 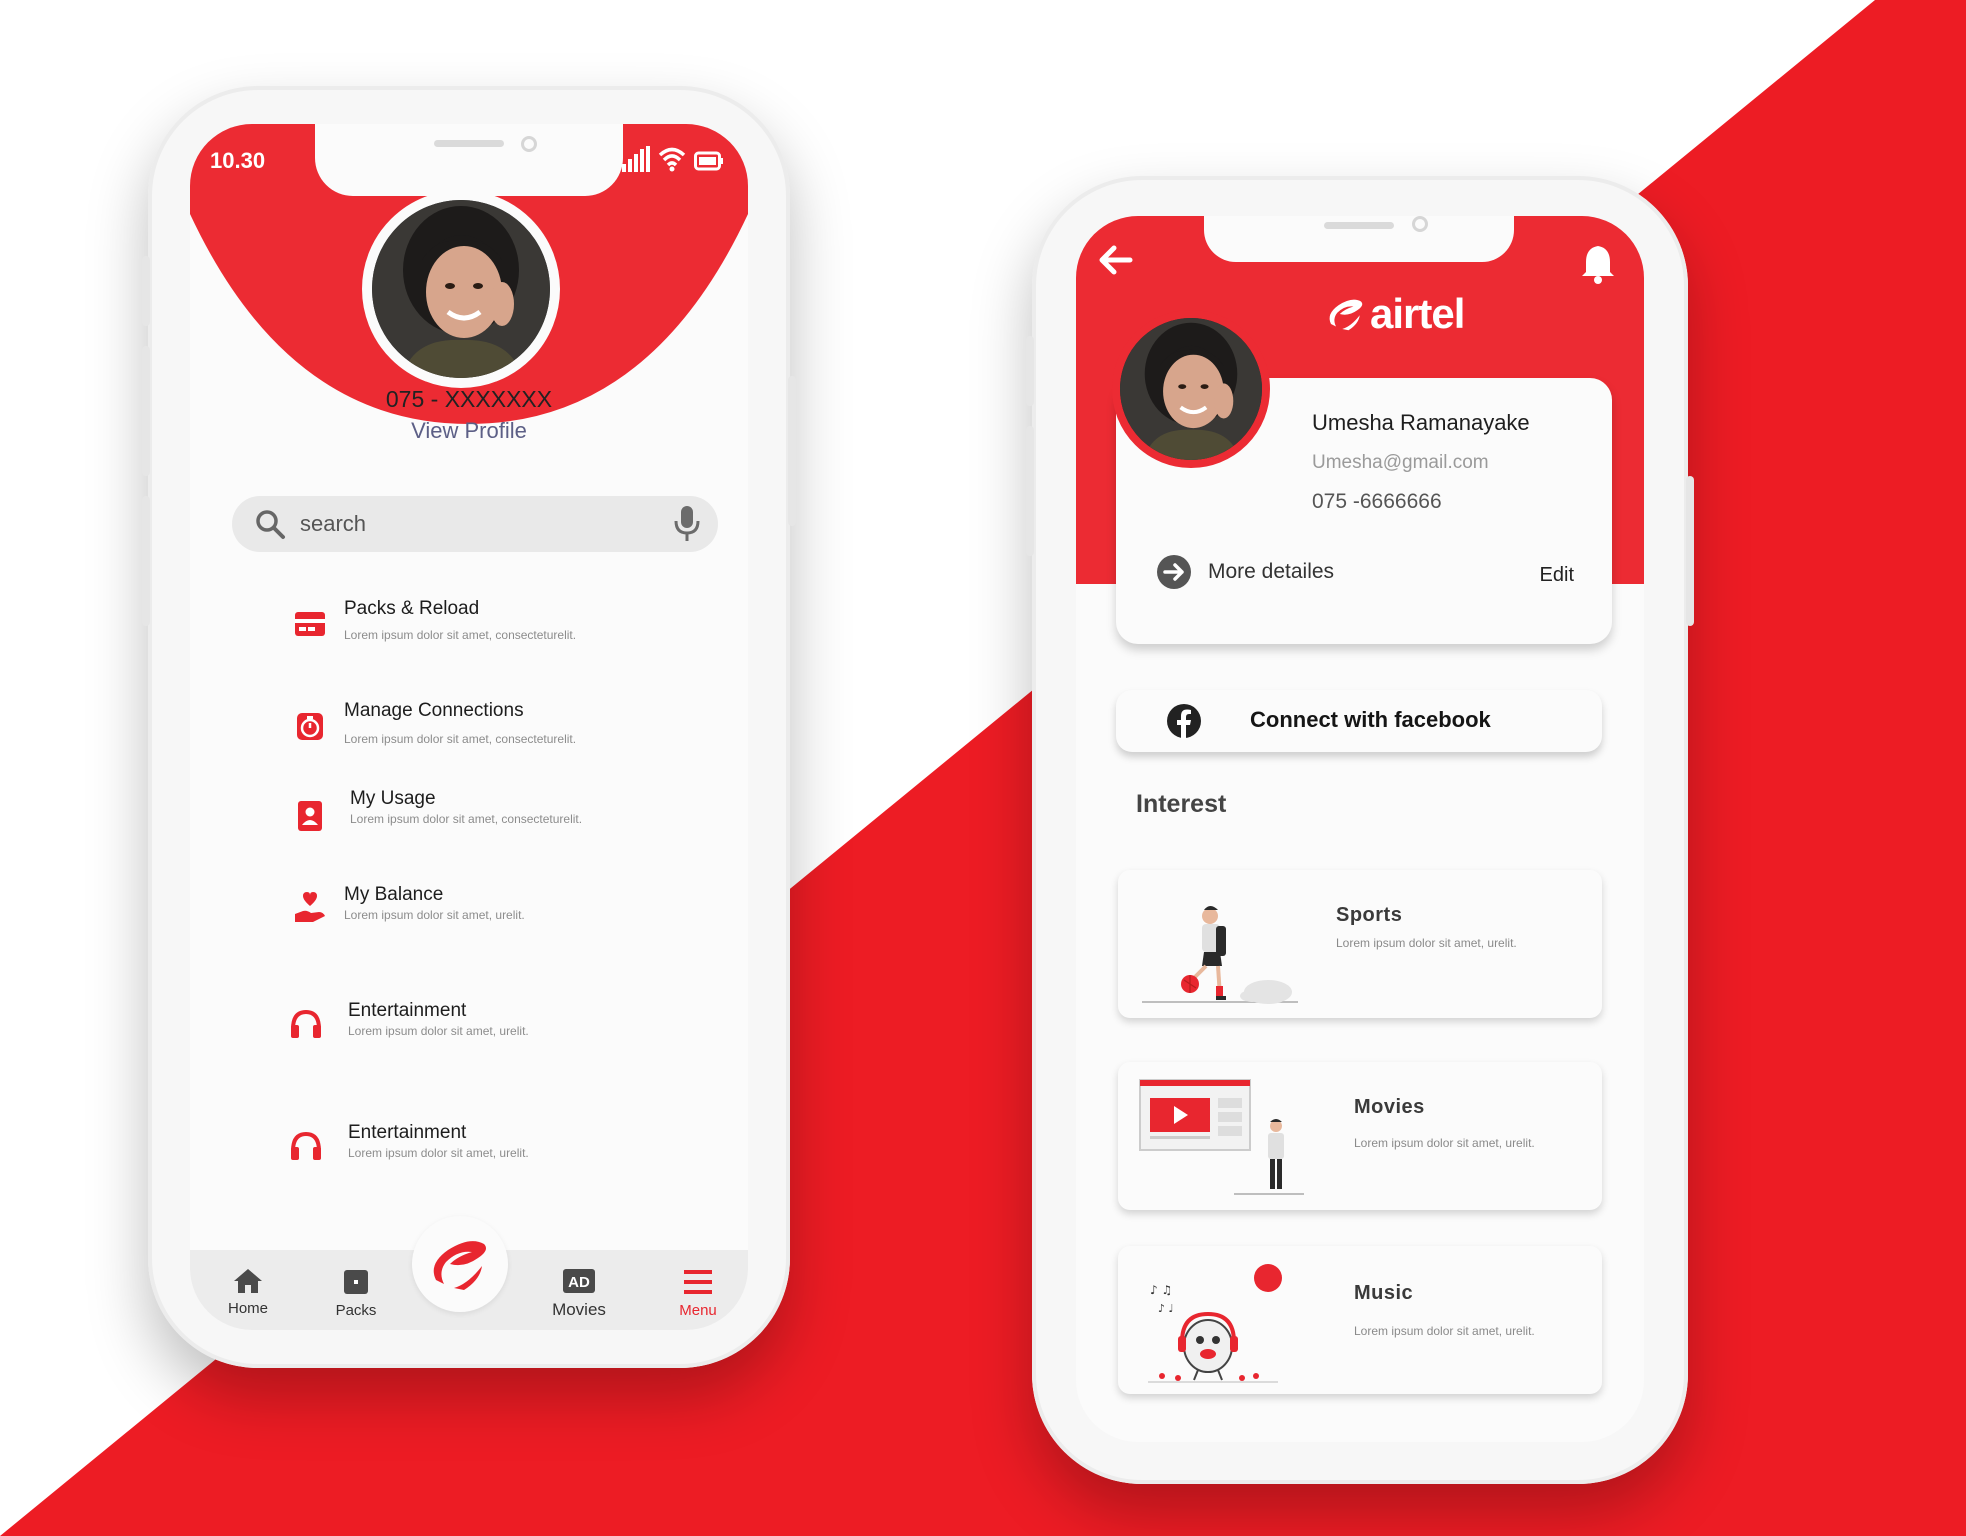 I want to click on search-bar: search, so click(x=475, y=524).